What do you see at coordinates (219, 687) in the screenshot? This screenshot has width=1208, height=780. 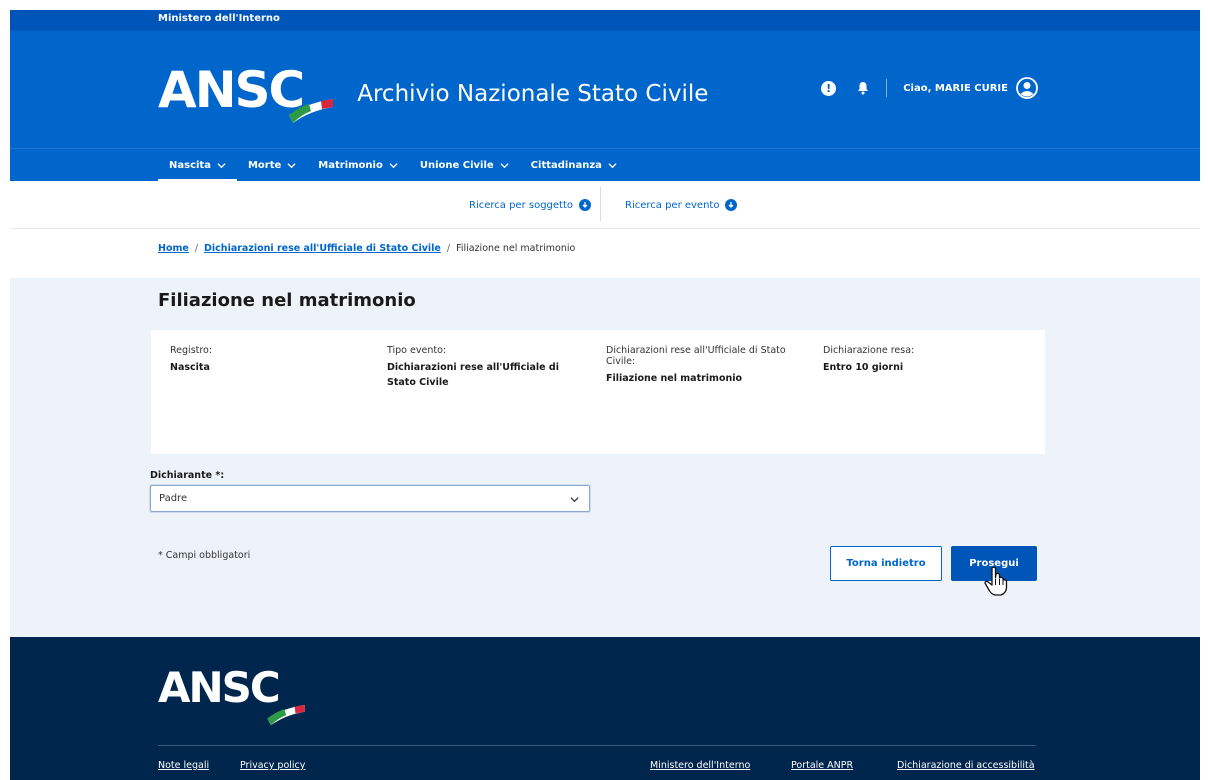 I see `footer-logo-text: ANSC` at bounding box center [219, 687].